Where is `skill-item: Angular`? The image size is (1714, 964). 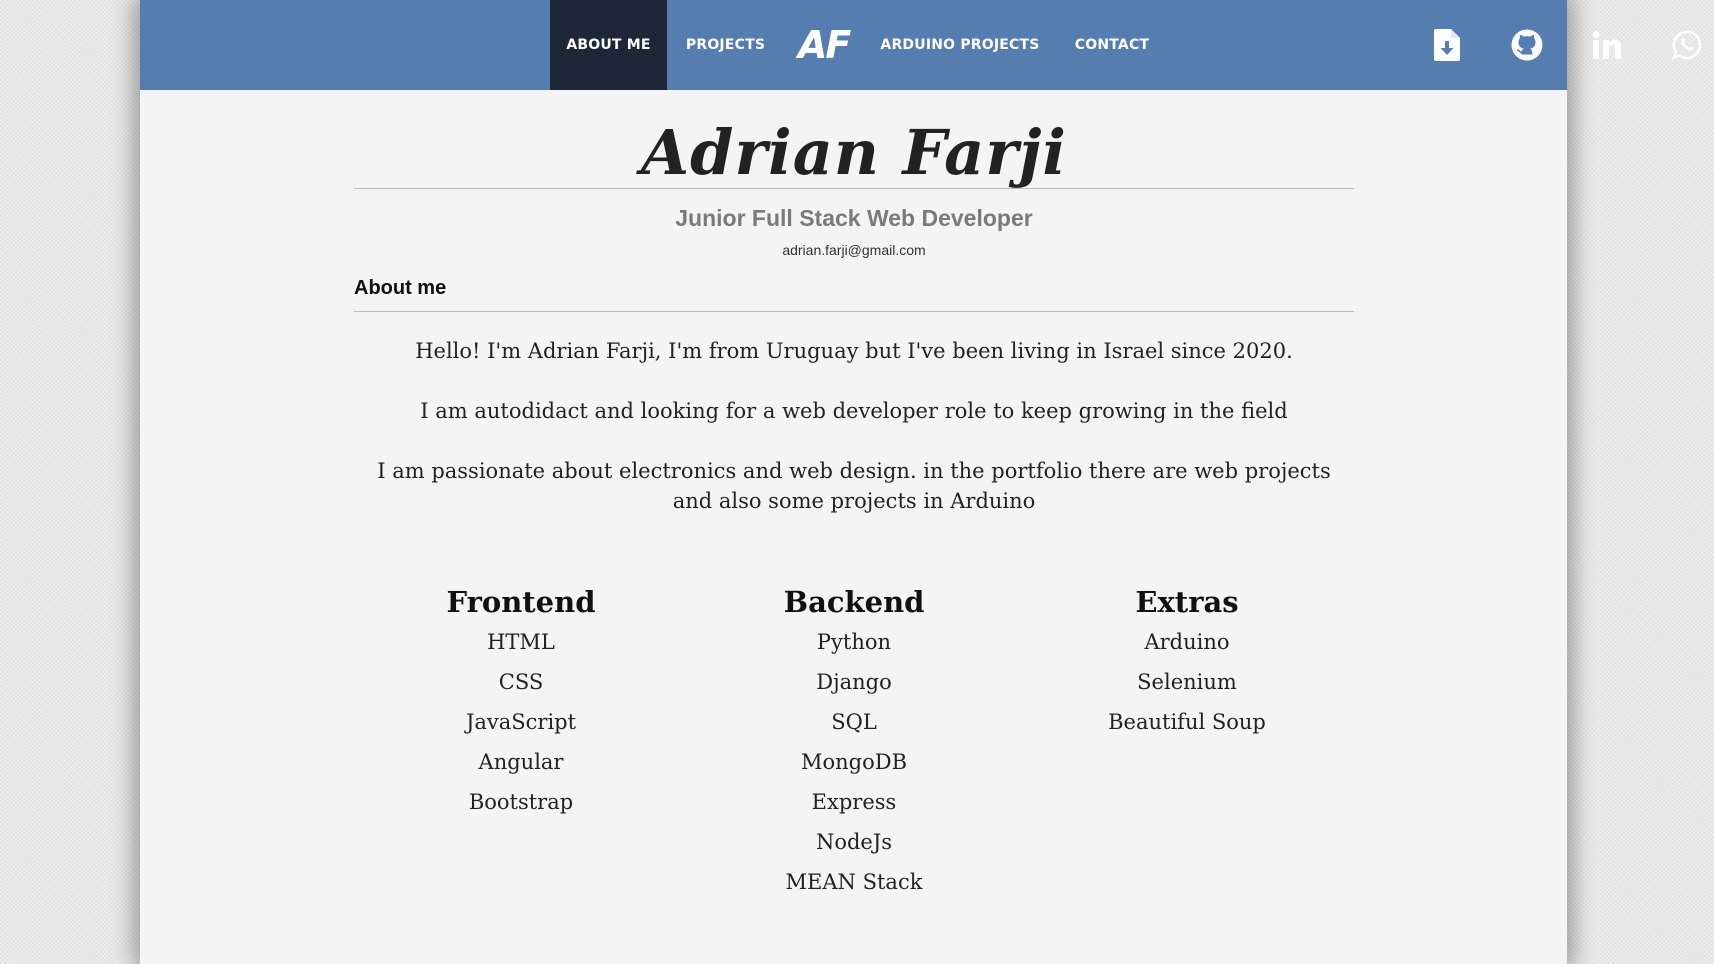
skill-item: Angular is located at coordinates (521, 762).